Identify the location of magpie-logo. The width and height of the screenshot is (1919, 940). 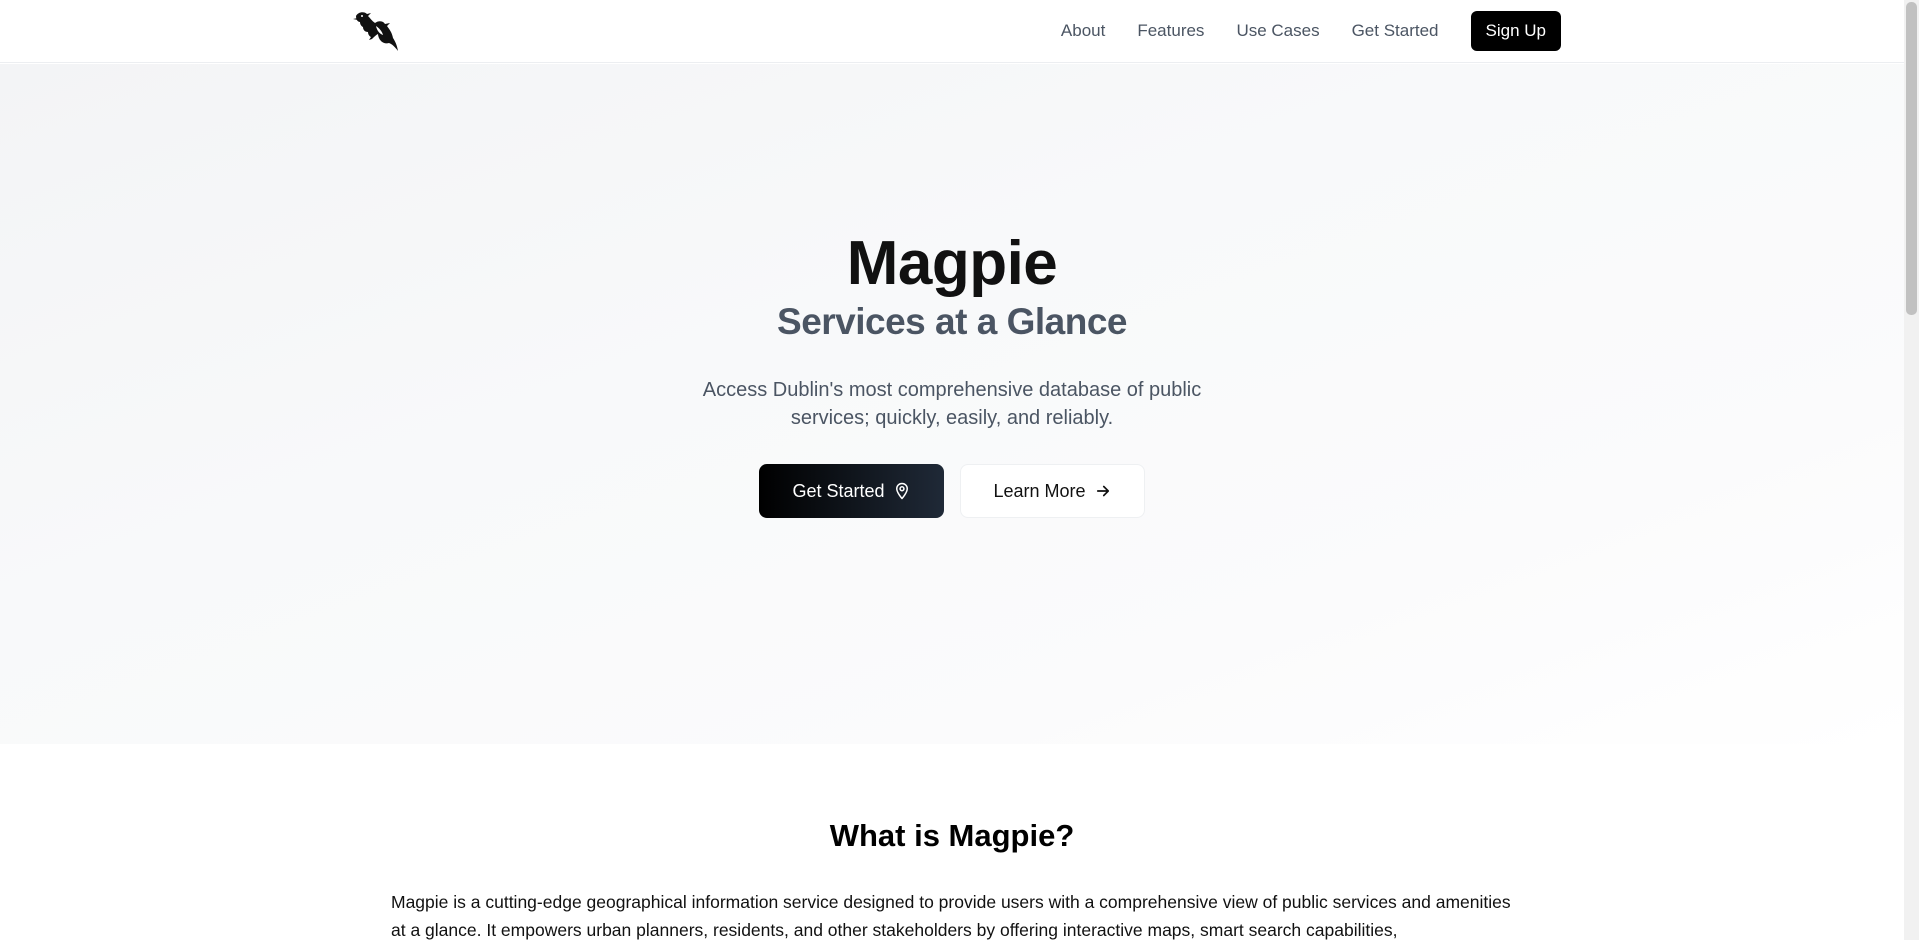
(376, 32).